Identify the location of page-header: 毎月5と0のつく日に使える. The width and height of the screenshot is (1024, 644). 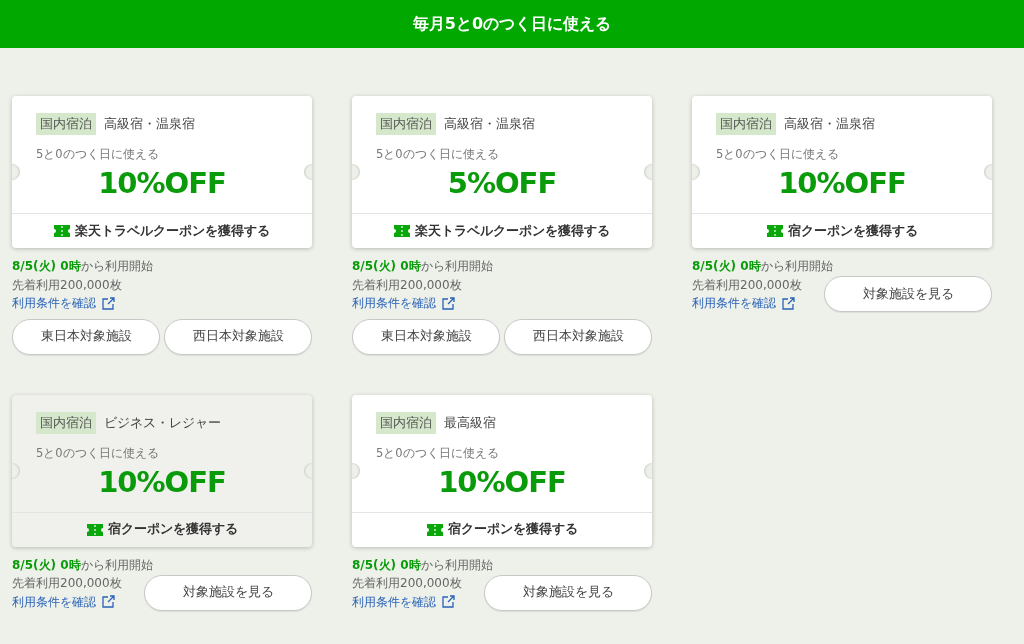
(512, 24).